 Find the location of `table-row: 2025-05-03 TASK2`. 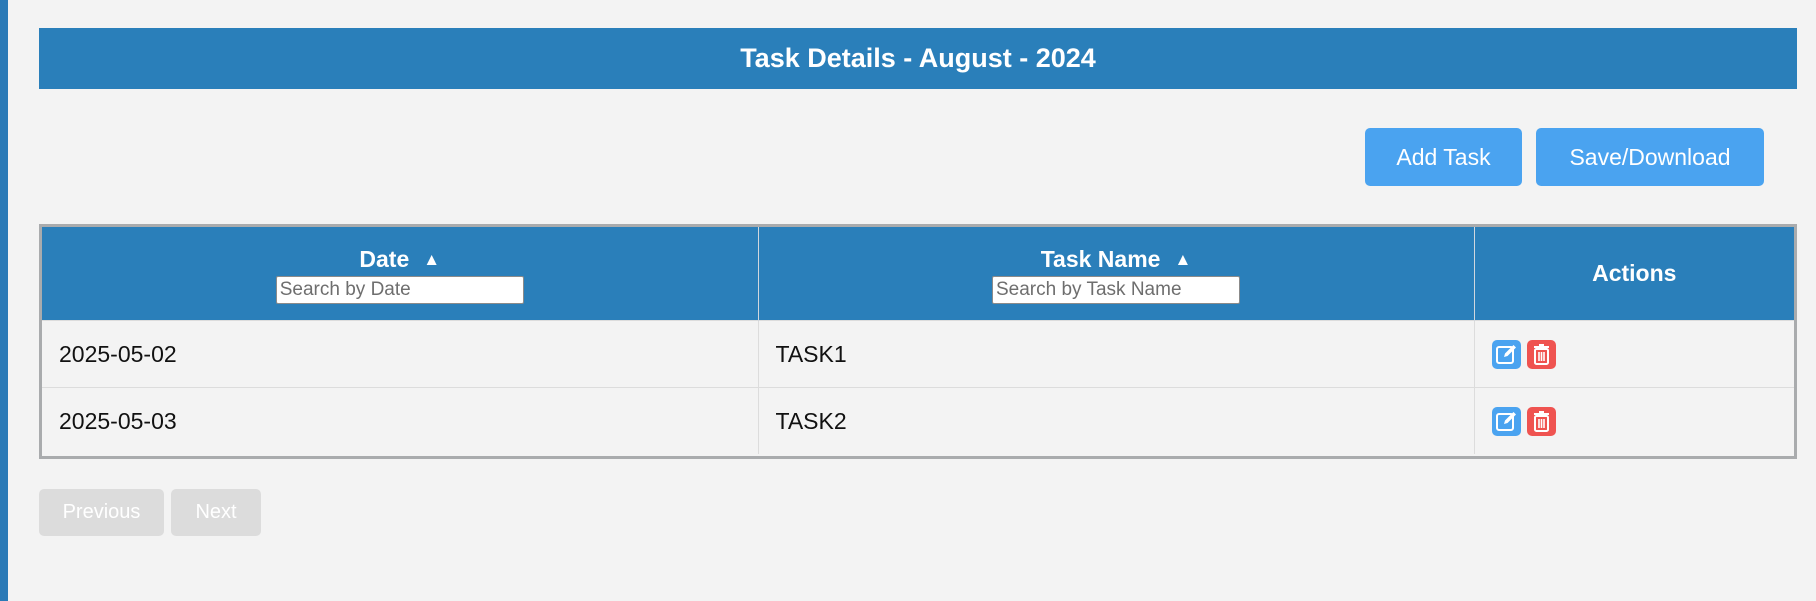

table-row: 2025-05-03 TASK2 is located at coordinates (918, 420).